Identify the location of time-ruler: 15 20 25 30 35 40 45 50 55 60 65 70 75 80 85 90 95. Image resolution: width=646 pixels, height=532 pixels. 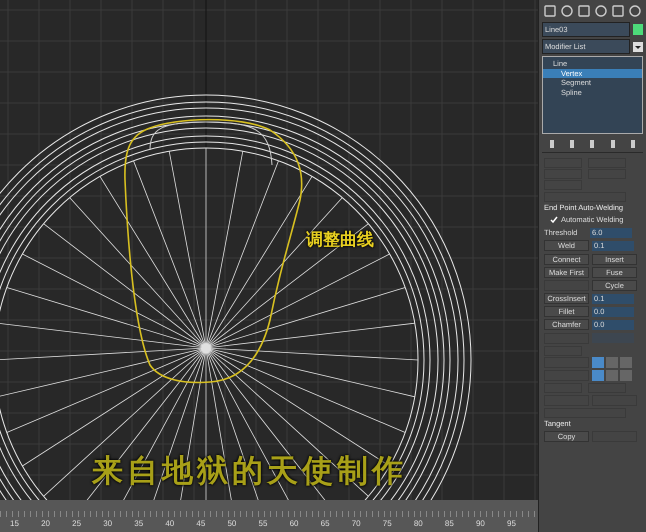
(269, 516).